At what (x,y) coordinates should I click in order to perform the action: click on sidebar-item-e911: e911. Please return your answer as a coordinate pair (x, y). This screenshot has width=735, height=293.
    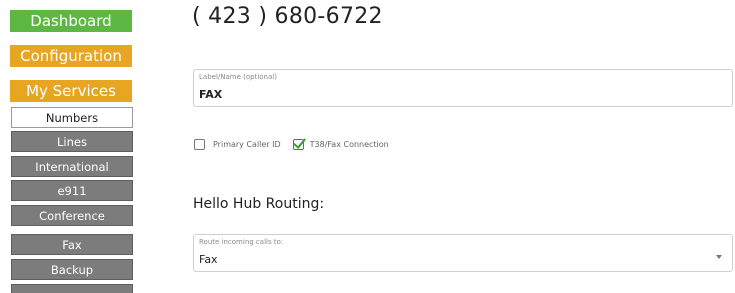
    Looking at the image, I should click on (72, 190).